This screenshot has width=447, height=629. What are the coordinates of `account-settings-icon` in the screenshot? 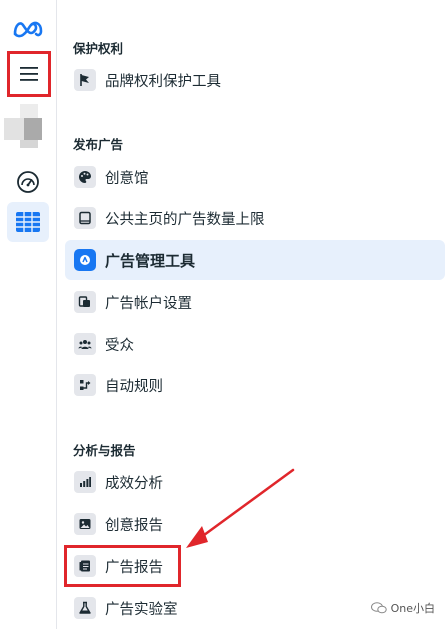 It's located at (85, 302).